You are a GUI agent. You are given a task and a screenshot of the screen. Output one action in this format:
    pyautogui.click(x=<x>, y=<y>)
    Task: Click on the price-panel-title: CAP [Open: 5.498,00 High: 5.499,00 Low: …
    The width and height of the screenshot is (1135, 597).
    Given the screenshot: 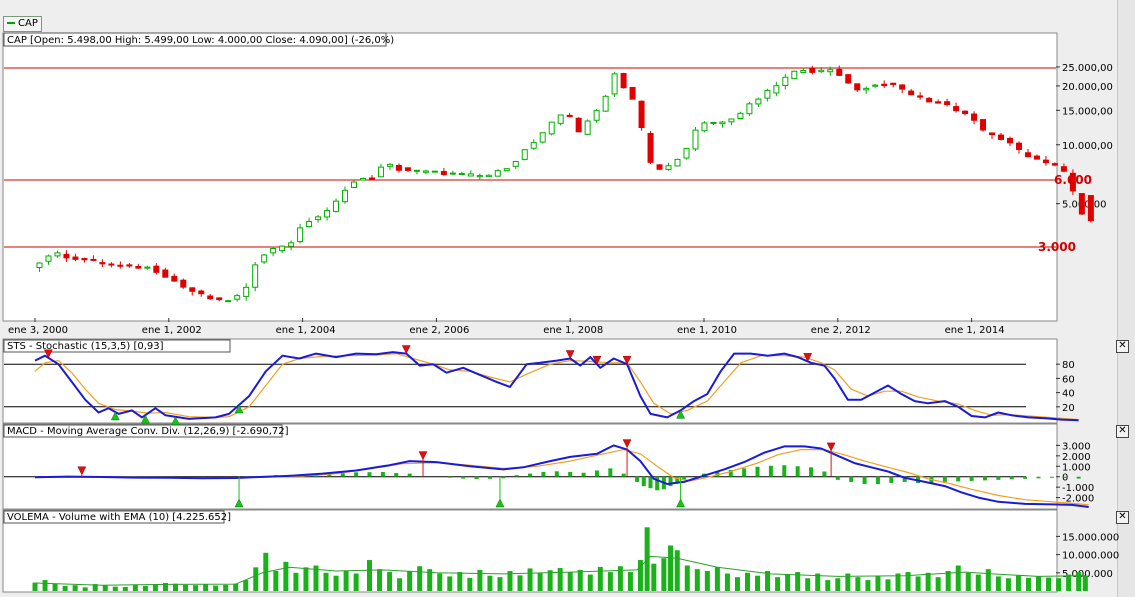 What is the action you would take?
    pyautogui.click(x=200, y=40)
    